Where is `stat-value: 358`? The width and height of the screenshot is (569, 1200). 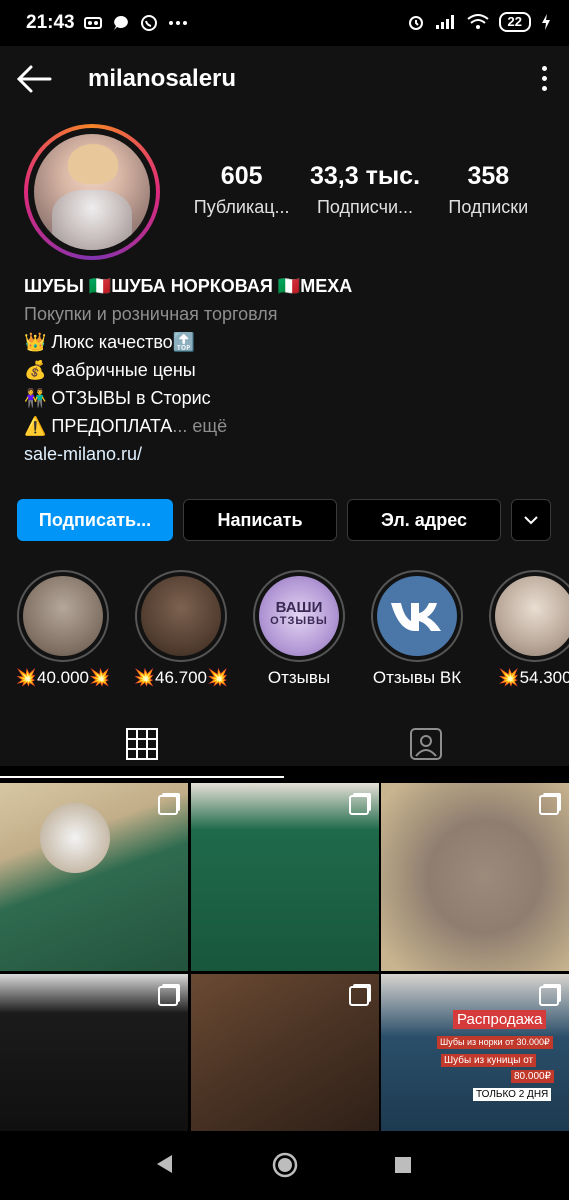
stat-value: 358 is located at coordinates (488, 176).